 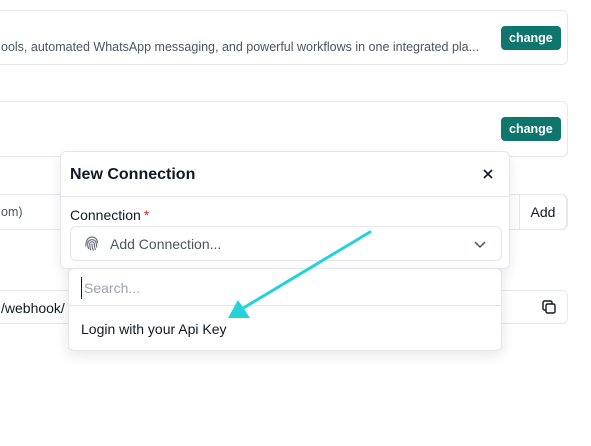 What do you see at coordinates (531, 129) in the screenshot?
I see `change-button: change` at bounding box center [531, 129].